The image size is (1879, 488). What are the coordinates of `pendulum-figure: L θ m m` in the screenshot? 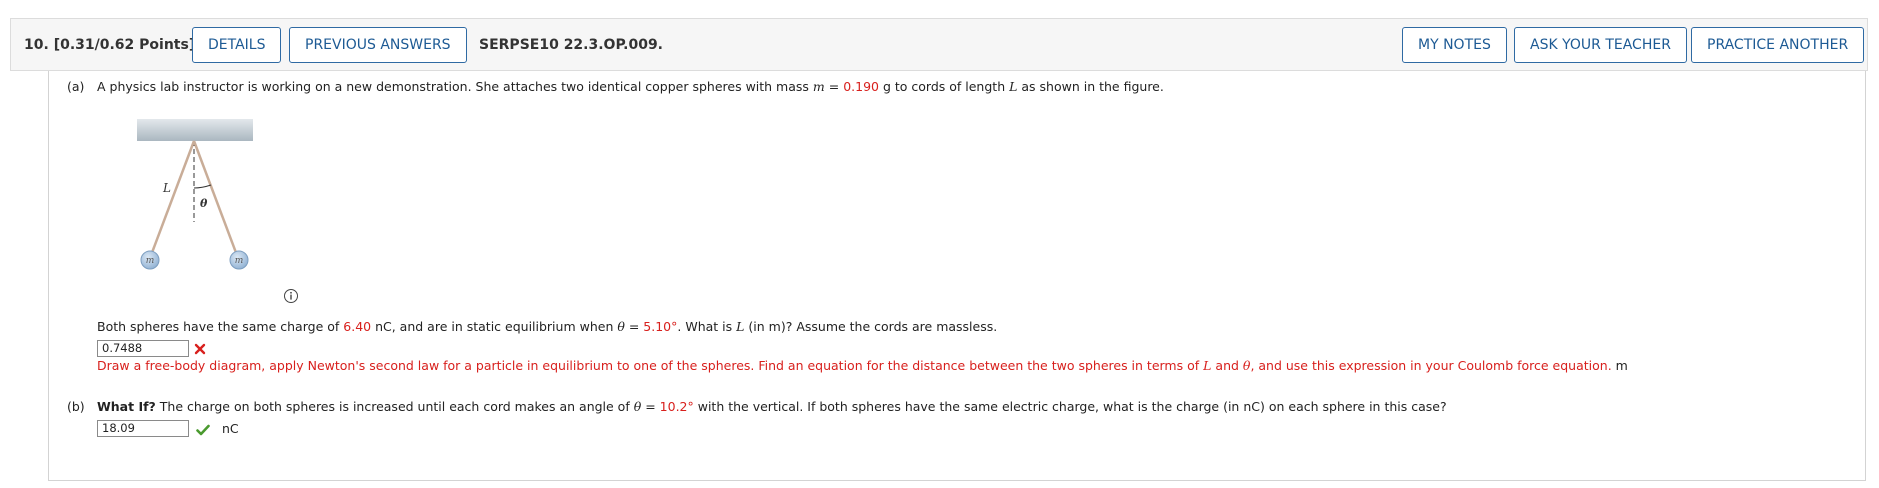 It's located at (195, 194).